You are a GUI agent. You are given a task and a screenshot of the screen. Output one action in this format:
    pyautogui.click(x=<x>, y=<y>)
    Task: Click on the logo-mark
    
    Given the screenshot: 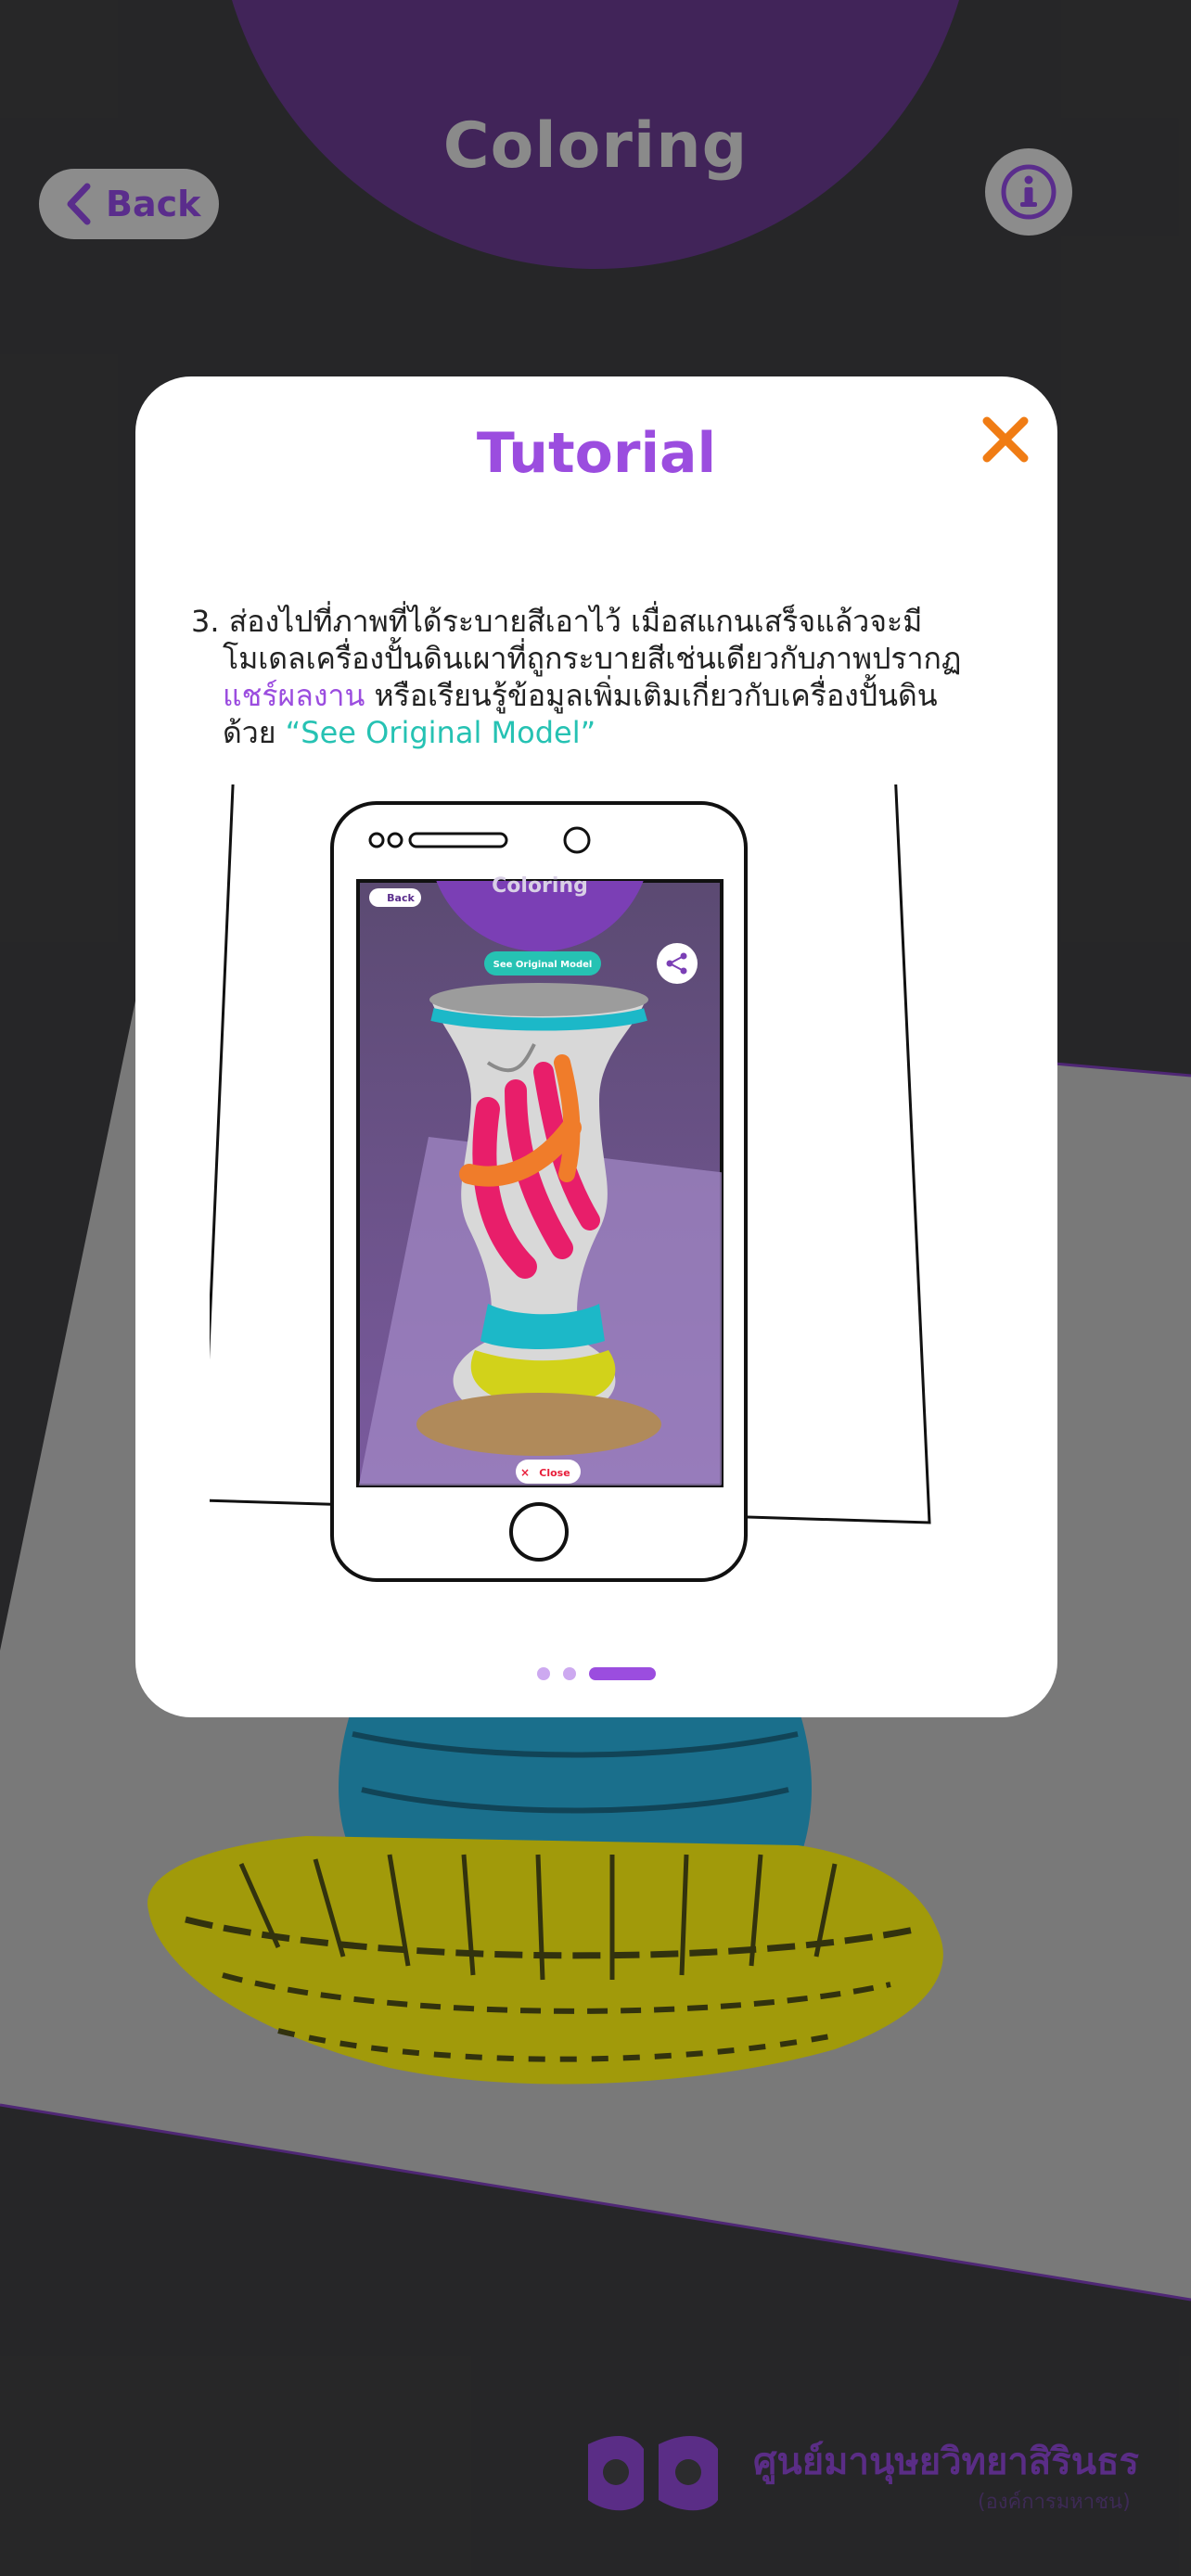 What is the action you would take?
    pyautogui.click(x=653, y=2473)
    